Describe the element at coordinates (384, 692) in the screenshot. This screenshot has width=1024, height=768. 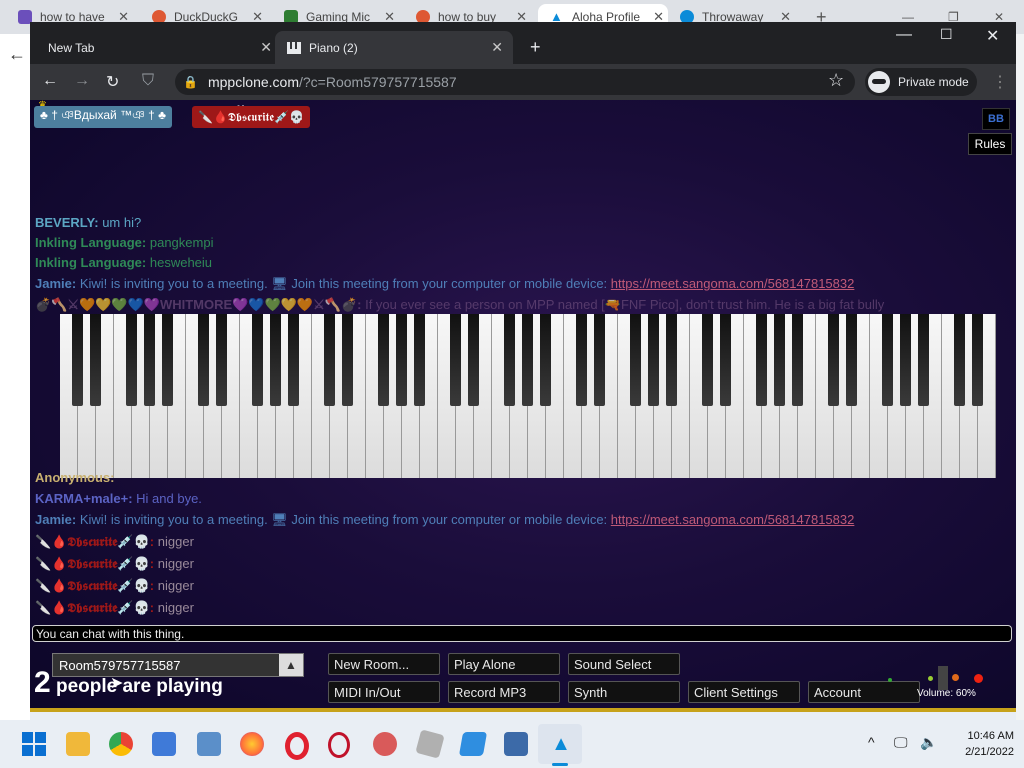
I see `midi-in-out-button: MIDI In/Out` at that location.